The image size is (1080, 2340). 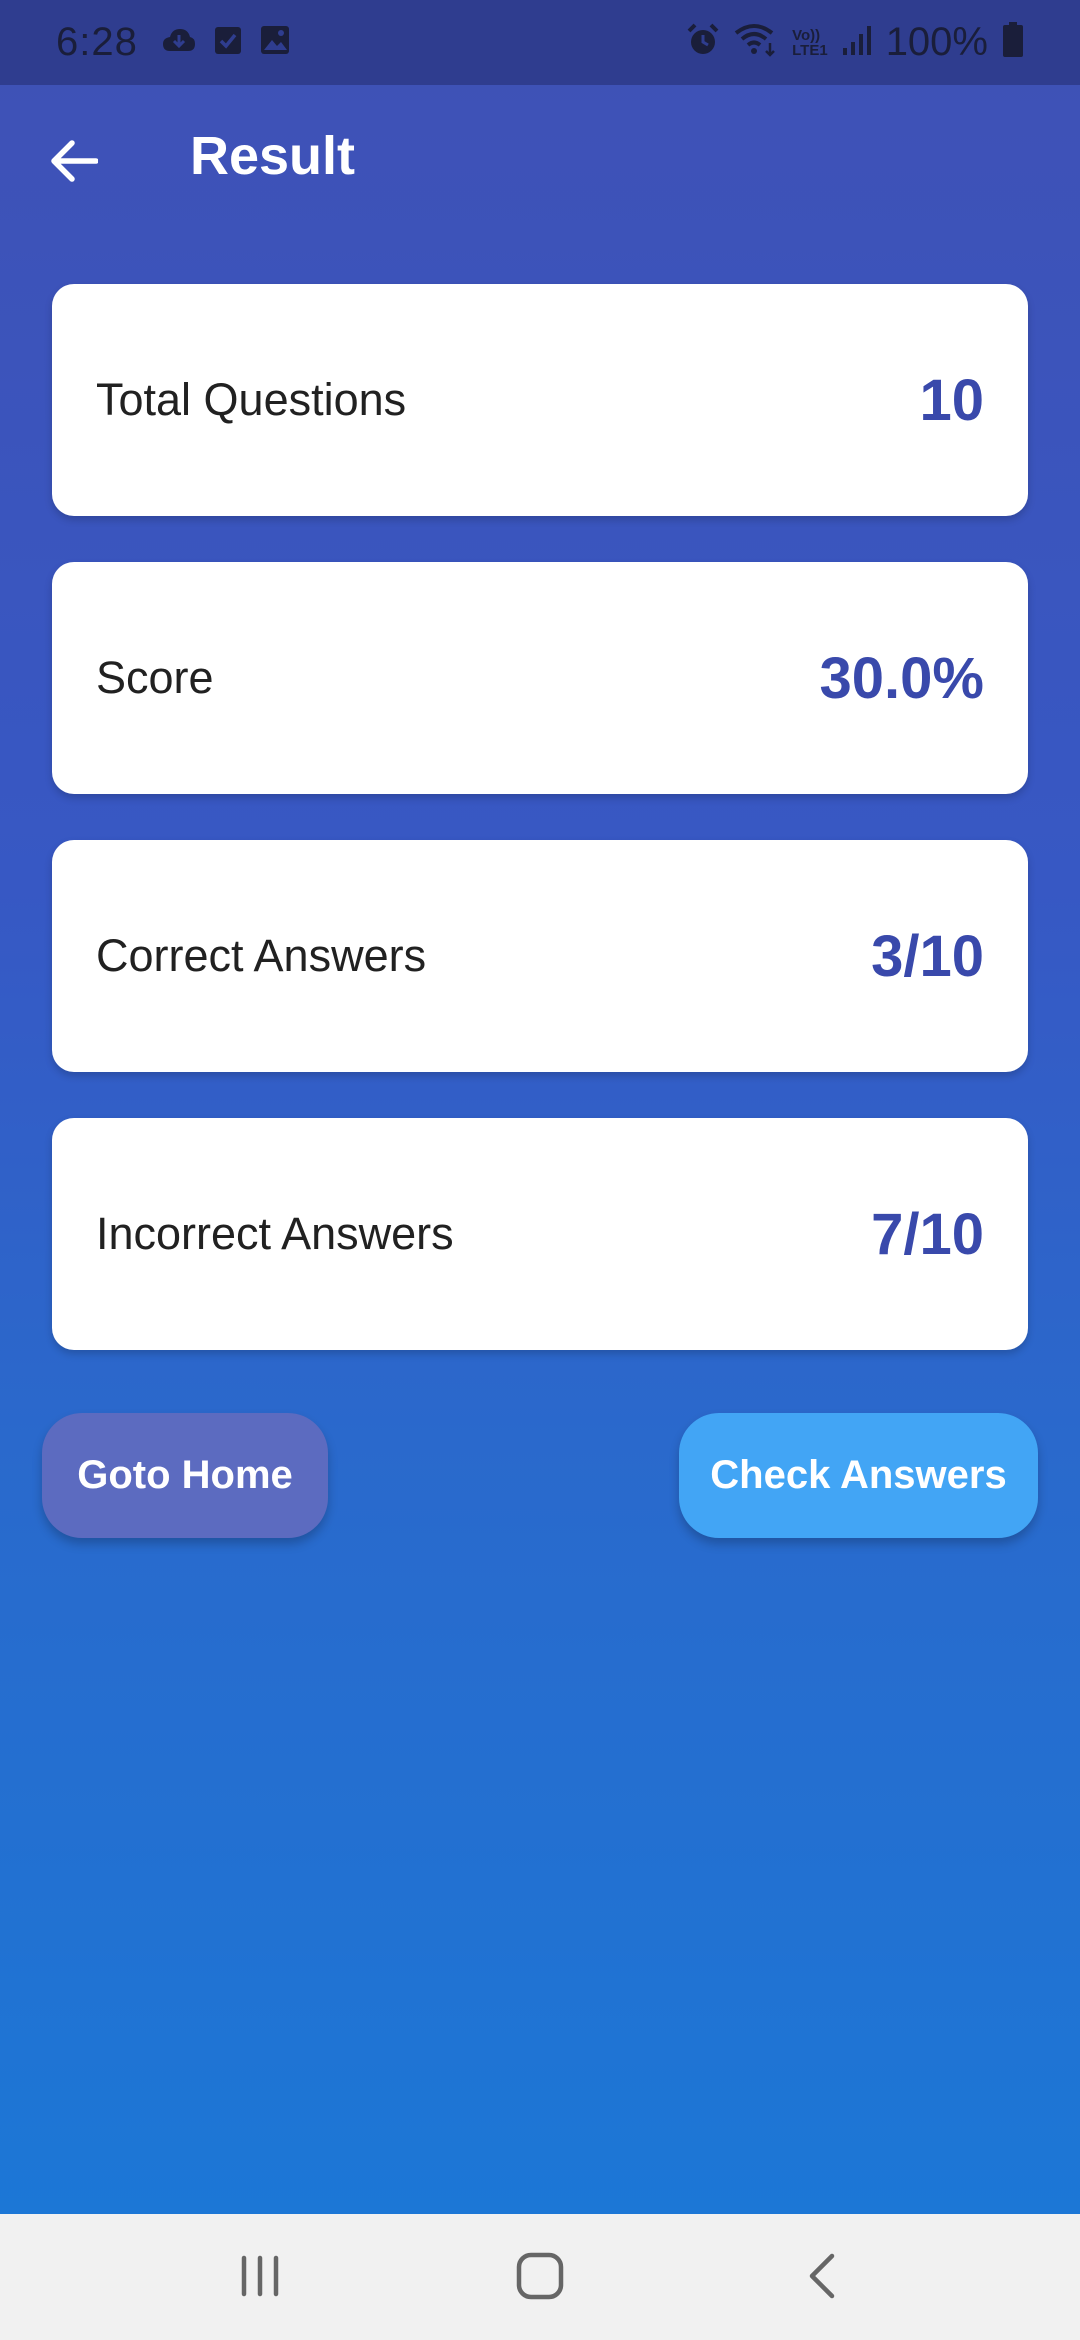 I want to click on card-label: Incorrect Answers, so click(x=275, y=1233).